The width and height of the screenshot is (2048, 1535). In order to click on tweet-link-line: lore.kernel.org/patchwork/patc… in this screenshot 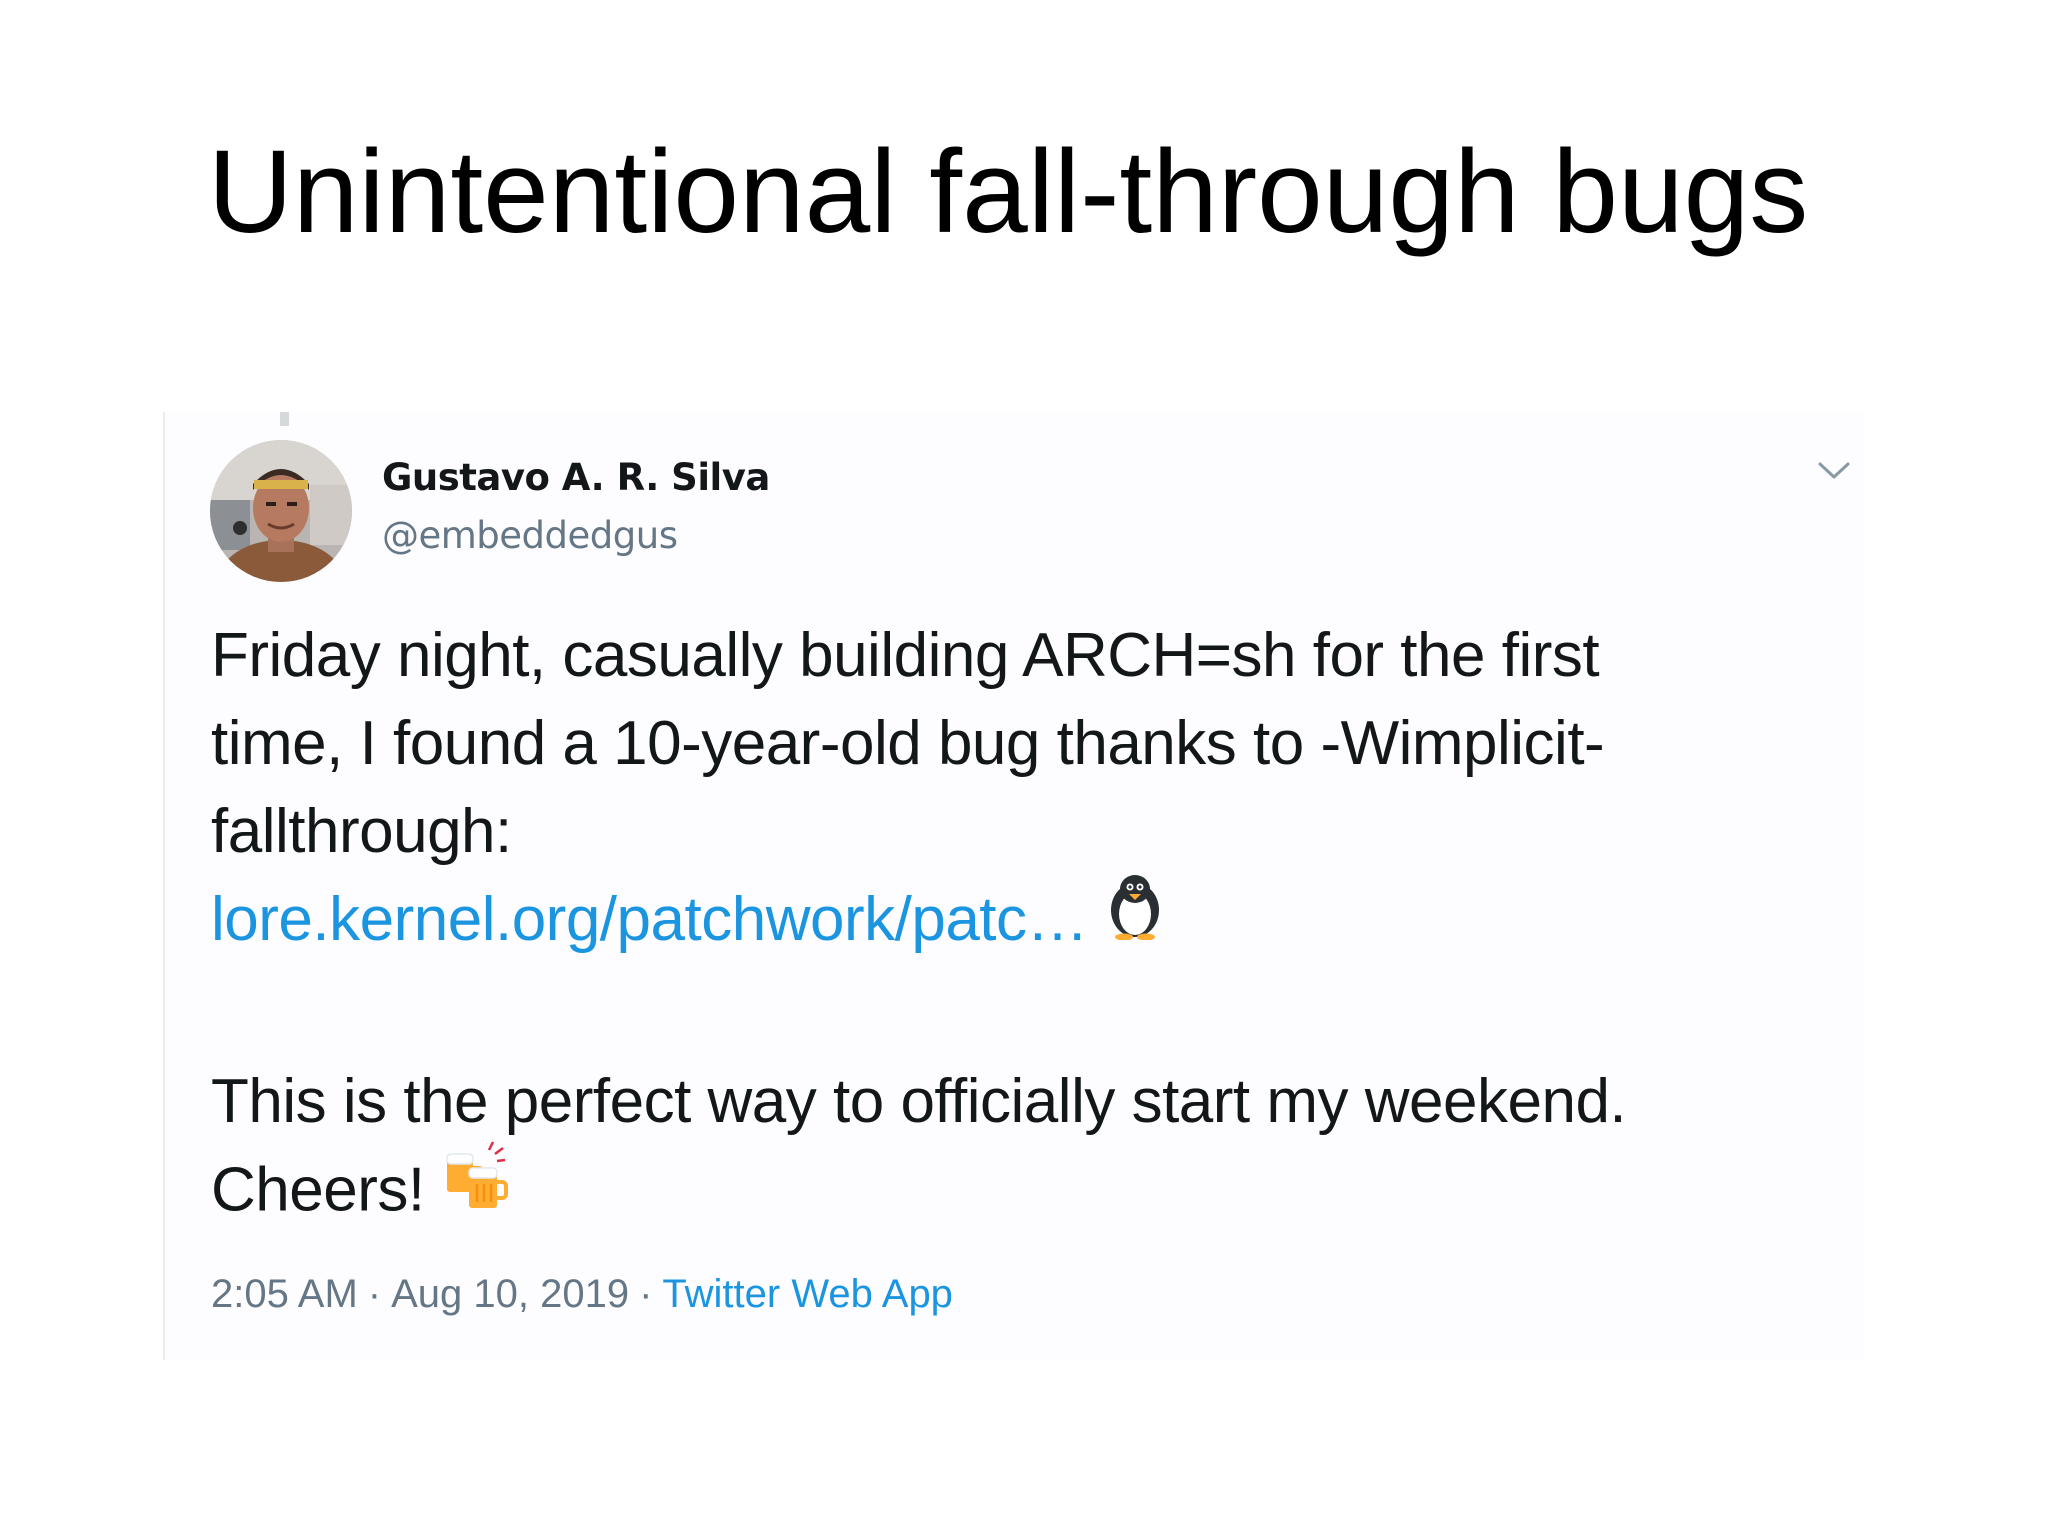, I will do `click(1031, 922)`.